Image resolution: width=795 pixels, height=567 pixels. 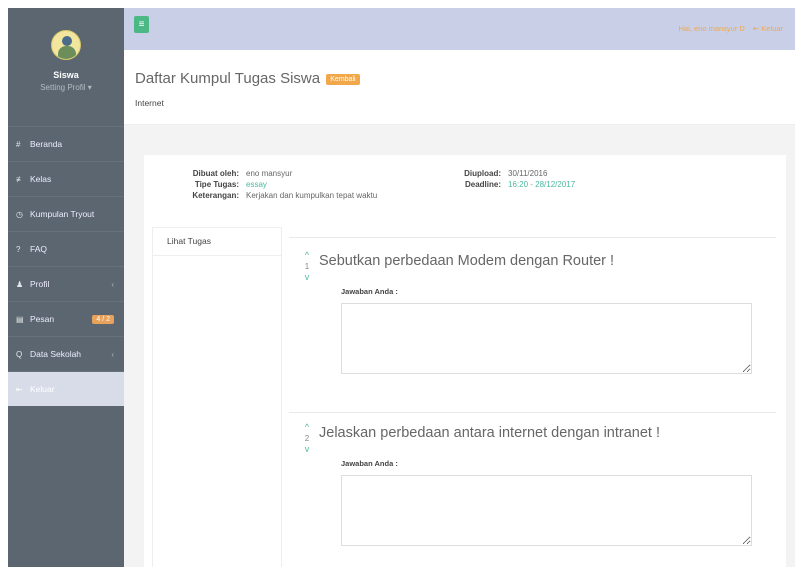 I want to click on sidebar-item-data-sekolah: Q Data Sekolah ‹, so click(x=66, y=353).